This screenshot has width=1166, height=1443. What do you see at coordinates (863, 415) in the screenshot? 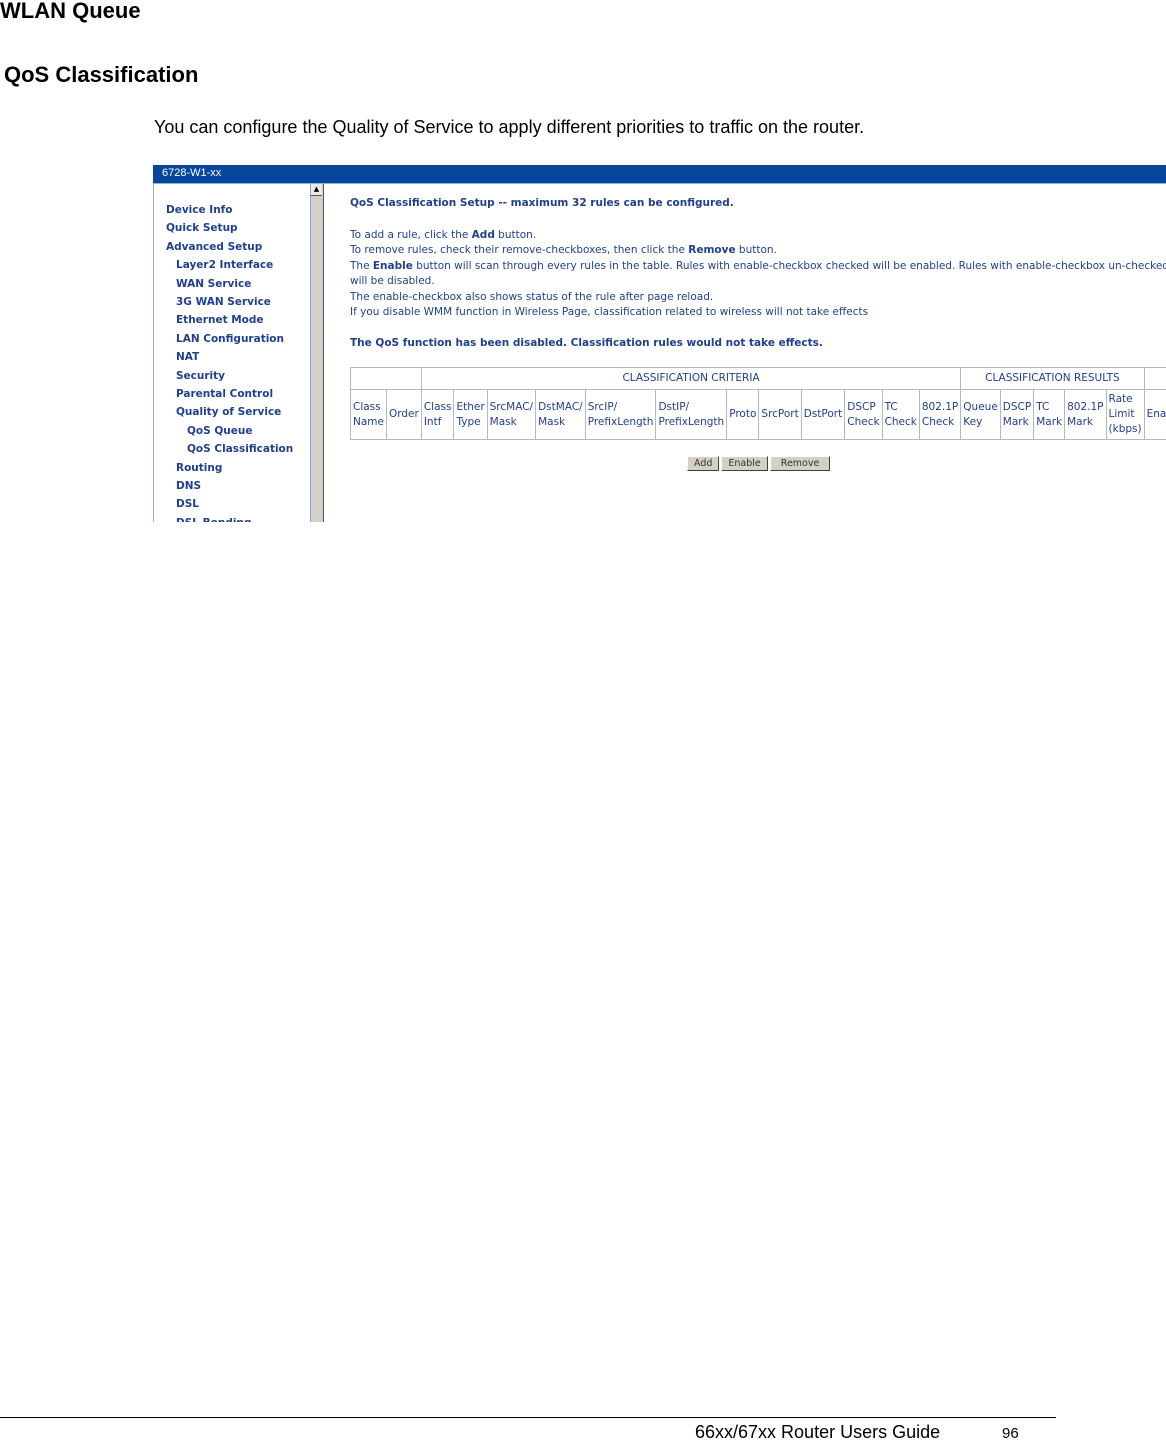
I see `column-header: DSCPCheck` at bounding box center [863, 415].